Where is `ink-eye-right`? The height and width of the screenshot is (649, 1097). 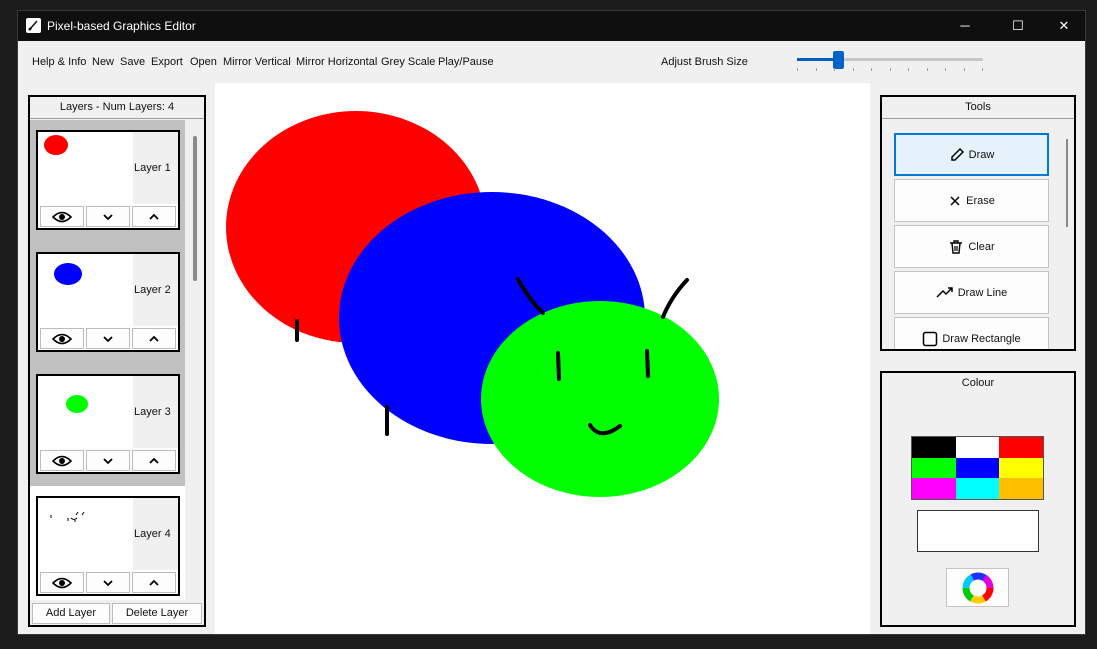
ink-eye-right is located at coordinates (647, 363).